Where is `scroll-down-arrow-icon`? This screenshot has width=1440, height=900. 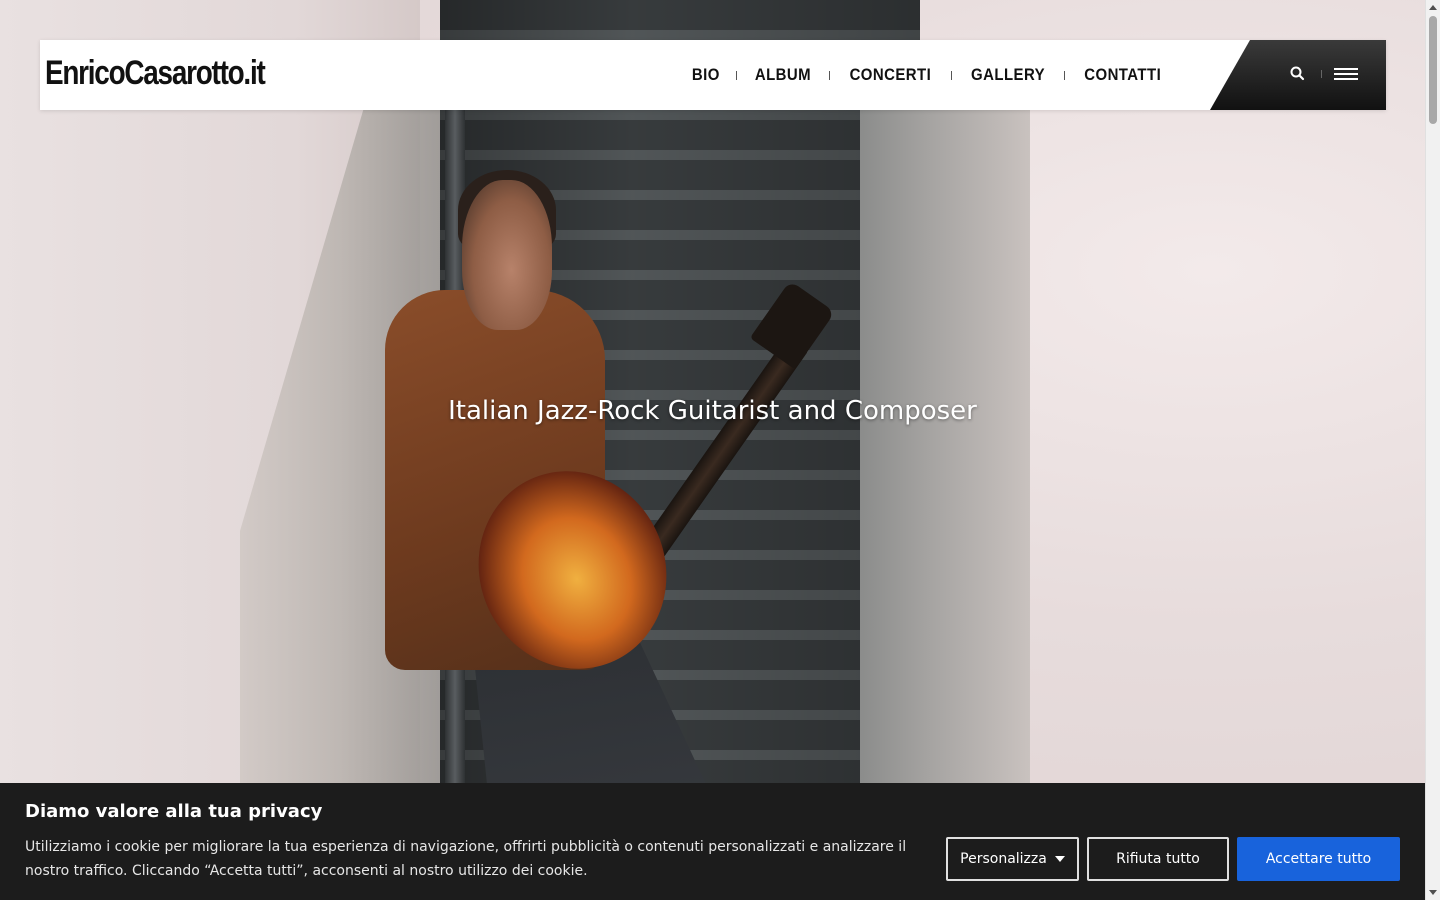
scroll-down-arrow-icon is located at coordinates (1433, 892).